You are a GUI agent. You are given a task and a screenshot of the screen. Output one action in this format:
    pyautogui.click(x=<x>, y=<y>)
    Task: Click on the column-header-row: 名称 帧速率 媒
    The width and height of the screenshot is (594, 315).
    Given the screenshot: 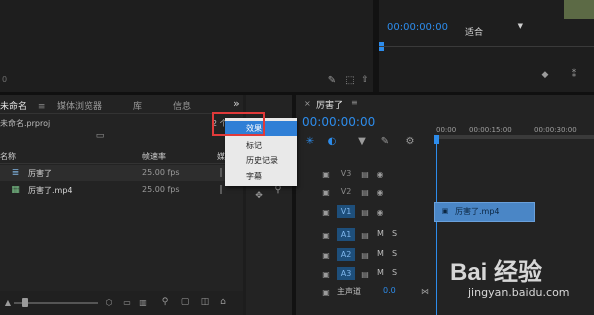 What is the action you would take?
    pyautogui.click(x=121, y=156)
    